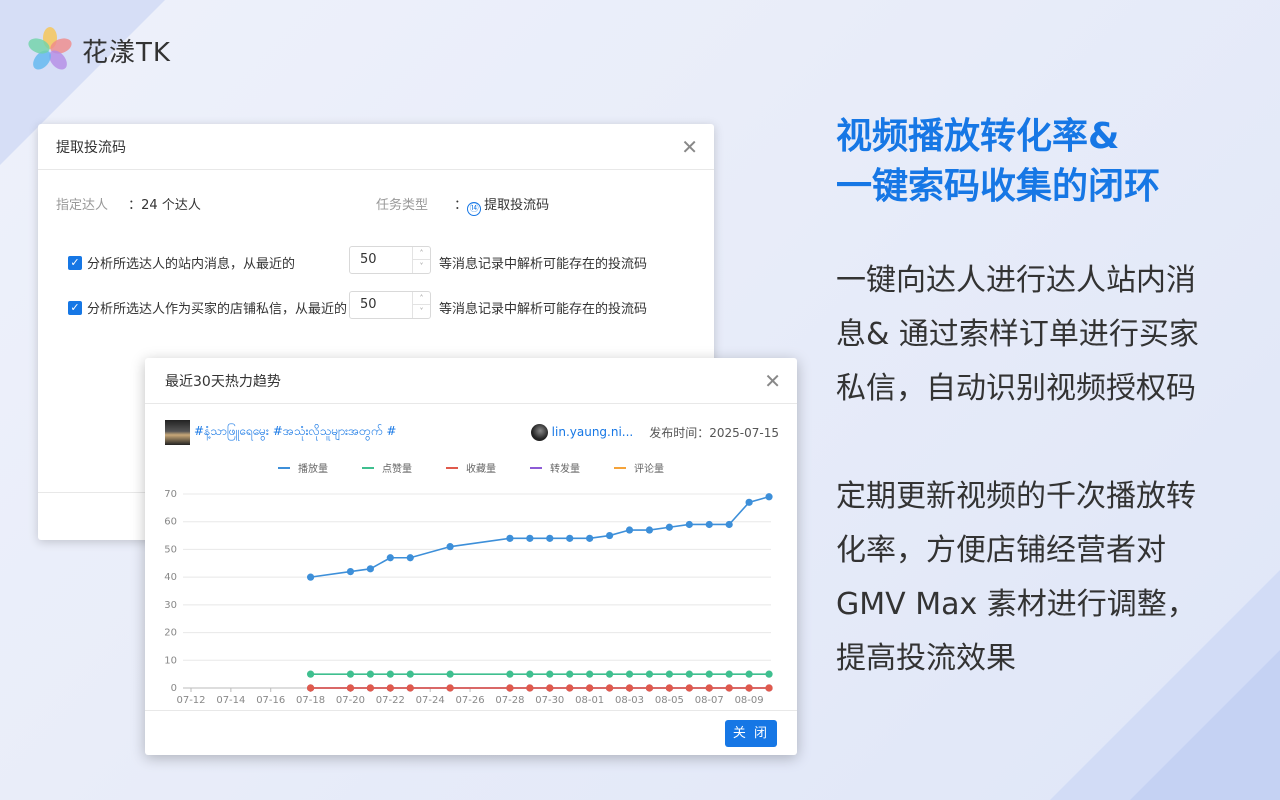  I want to click on option2-number-input: 50 ˄ ˅, so click(390, 305).